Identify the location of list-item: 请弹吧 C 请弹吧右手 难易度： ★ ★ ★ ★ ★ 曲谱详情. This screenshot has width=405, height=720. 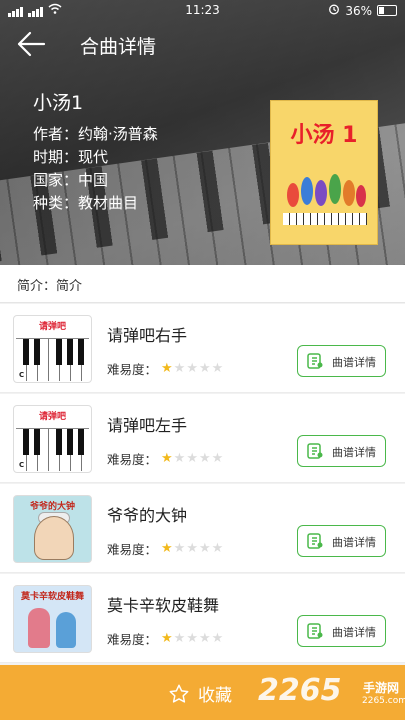
(202, 348).